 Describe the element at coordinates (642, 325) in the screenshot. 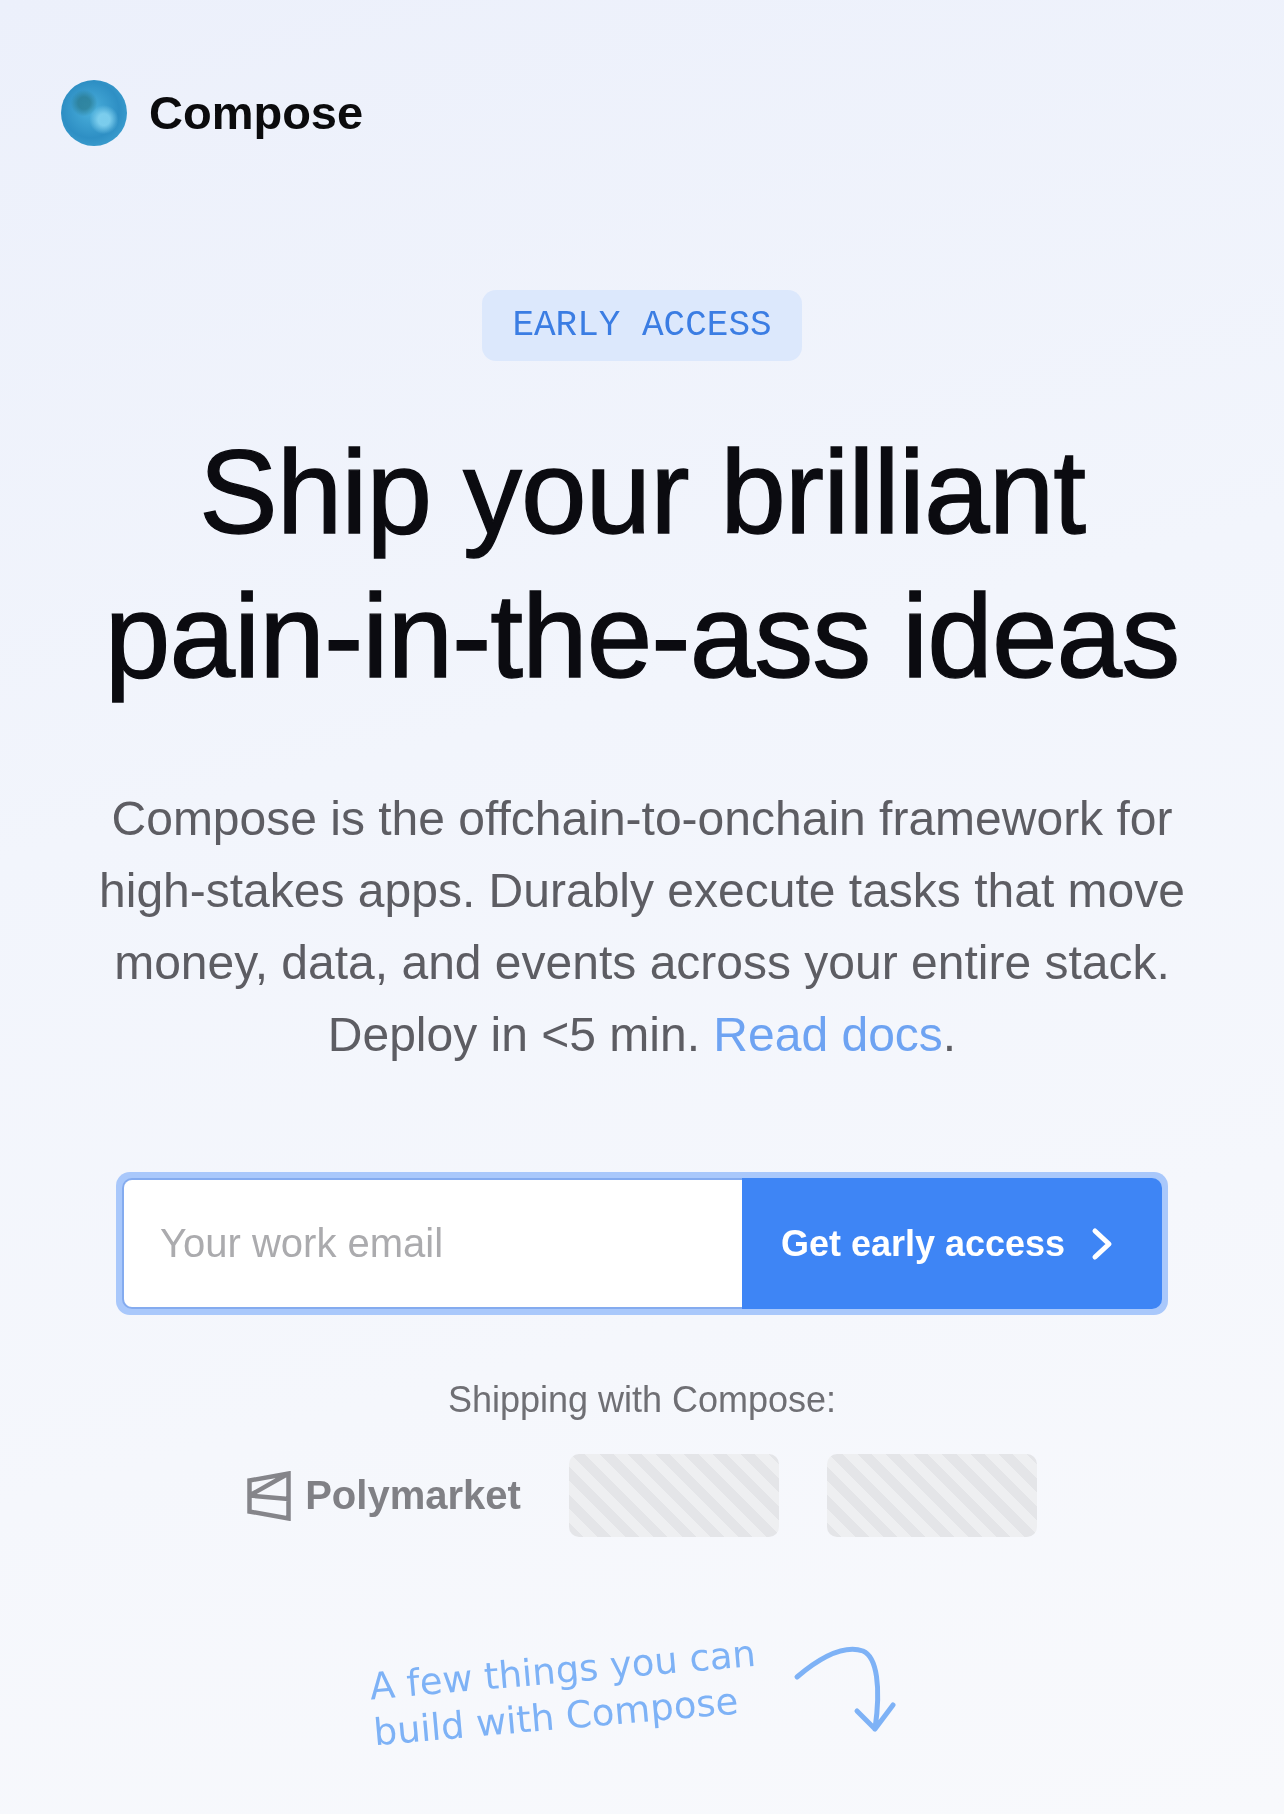

I see `early-access-badge: EARLY ACCESS` at that location.